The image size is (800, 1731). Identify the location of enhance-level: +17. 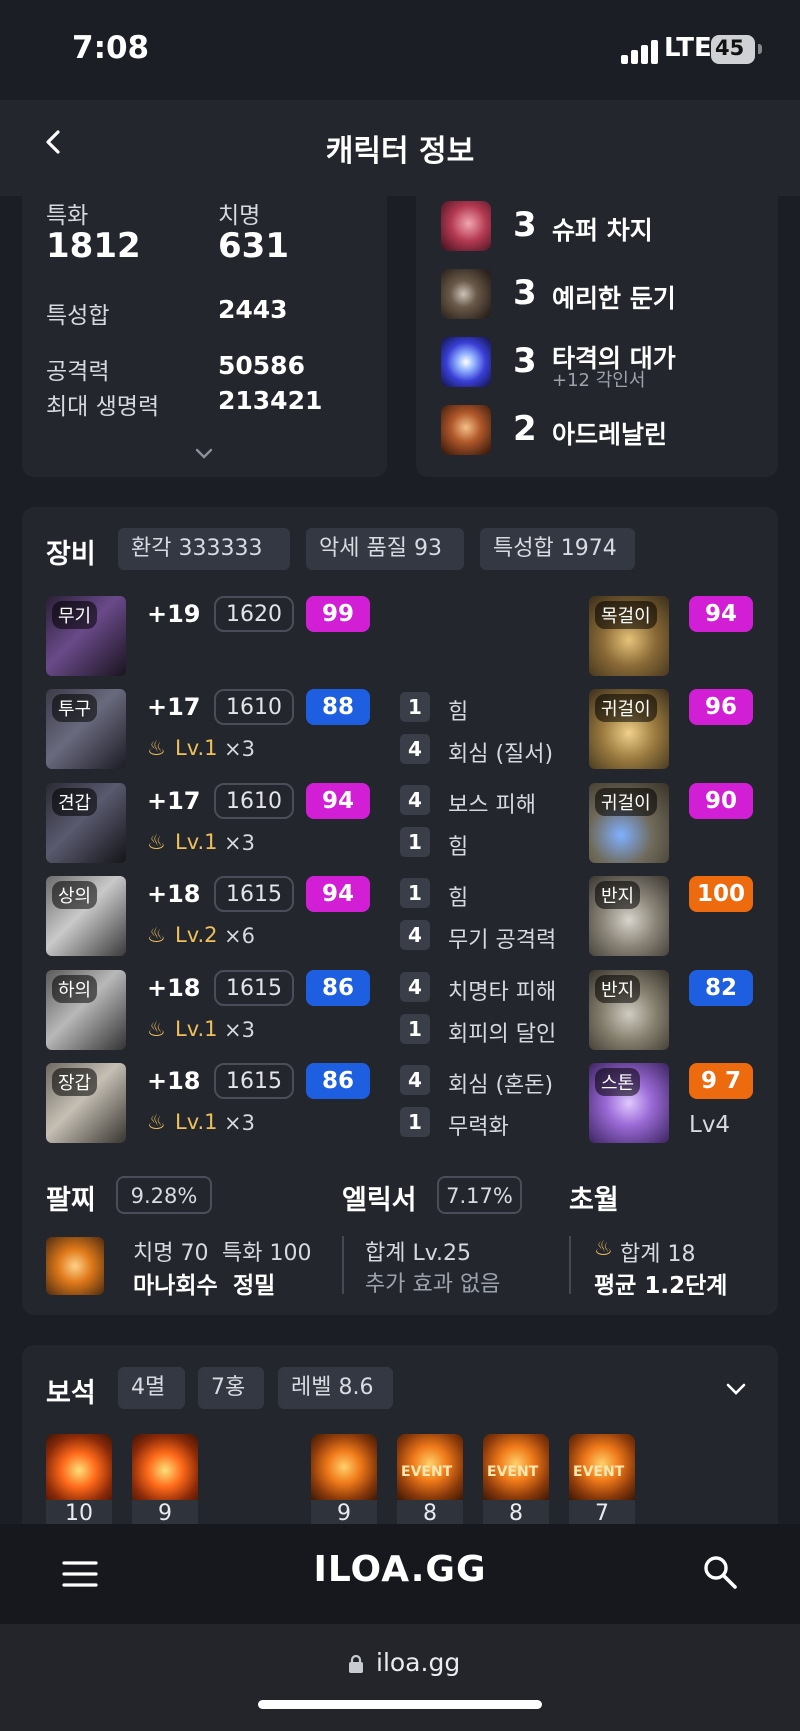
(174, 707).